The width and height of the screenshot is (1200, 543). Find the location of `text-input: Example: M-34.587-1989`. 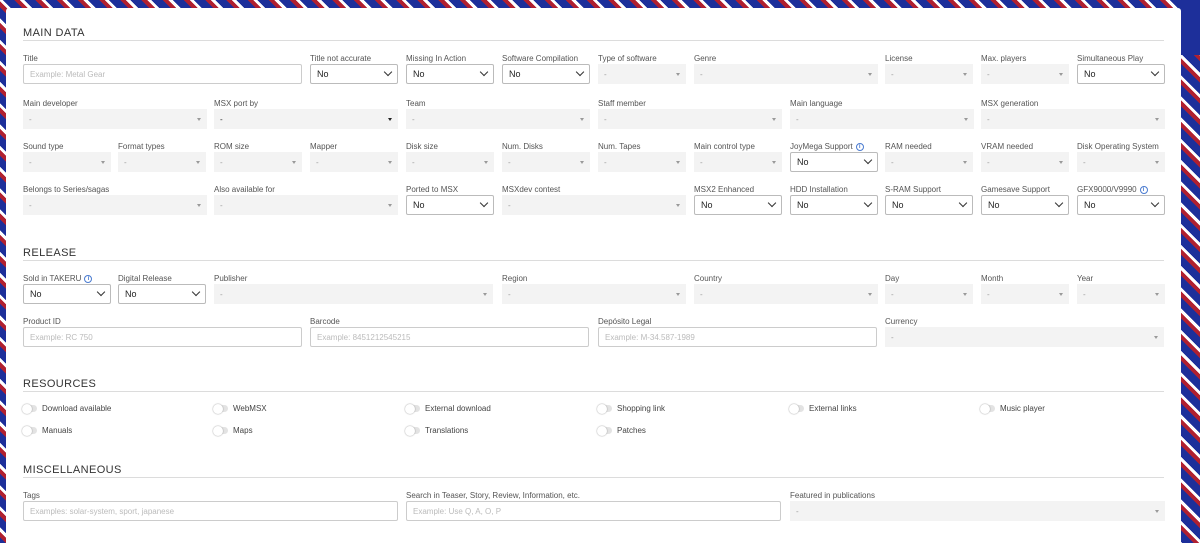

text-input: Example: M-34.587-1989 is located at coordinates (737, 337).